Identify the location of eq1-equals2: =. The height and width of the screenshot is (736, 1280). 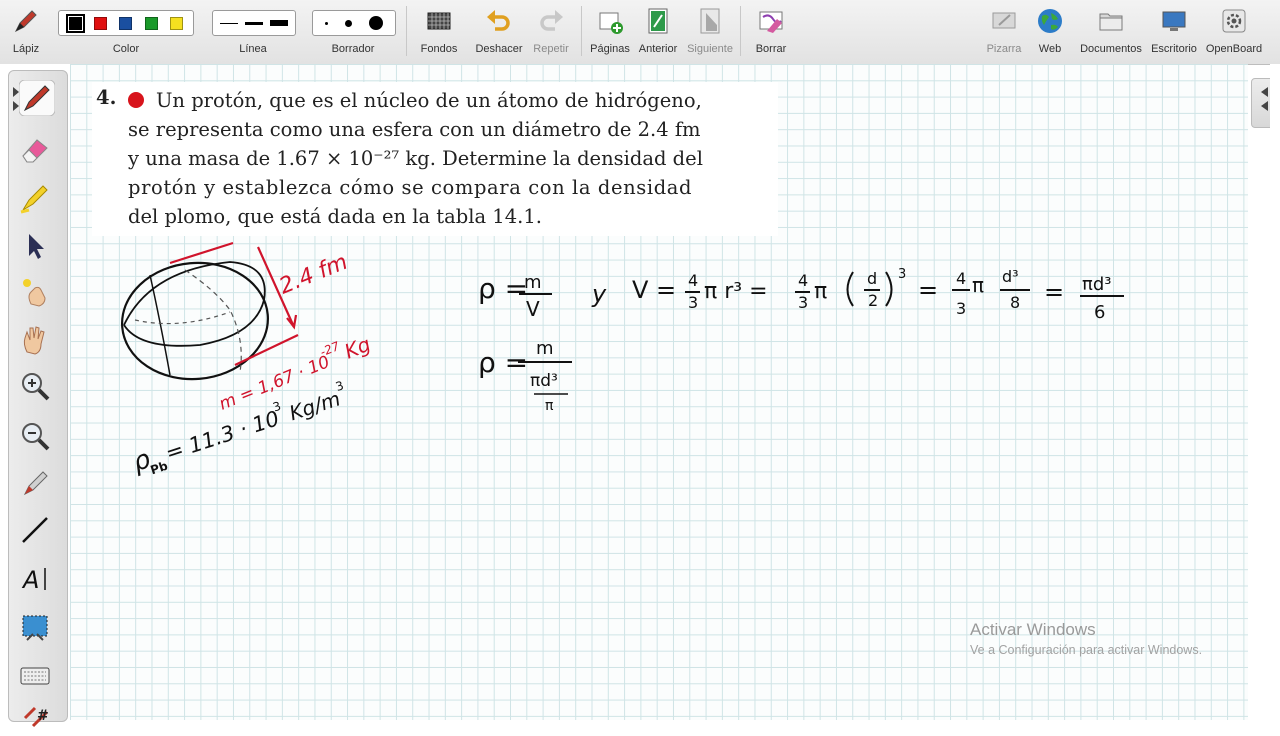
(1054, 292).